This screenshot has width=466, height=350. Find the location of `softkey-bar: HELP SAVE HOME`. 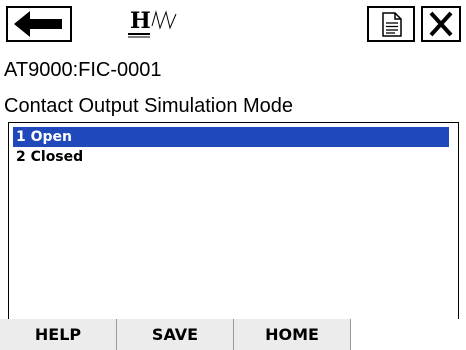

softkey-bar: HELP SAVE HOME is located at coordinates (233, 334).